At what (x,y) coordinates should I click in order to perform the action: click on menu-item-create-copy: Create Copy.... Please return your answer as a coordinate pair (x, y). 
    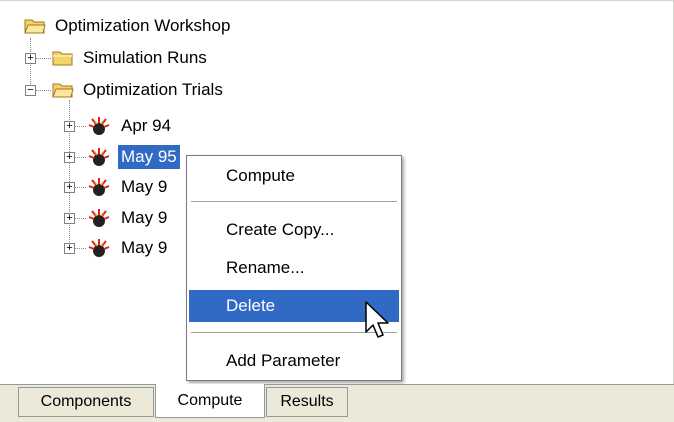
    Looking at the image, I should click on (294, 230).